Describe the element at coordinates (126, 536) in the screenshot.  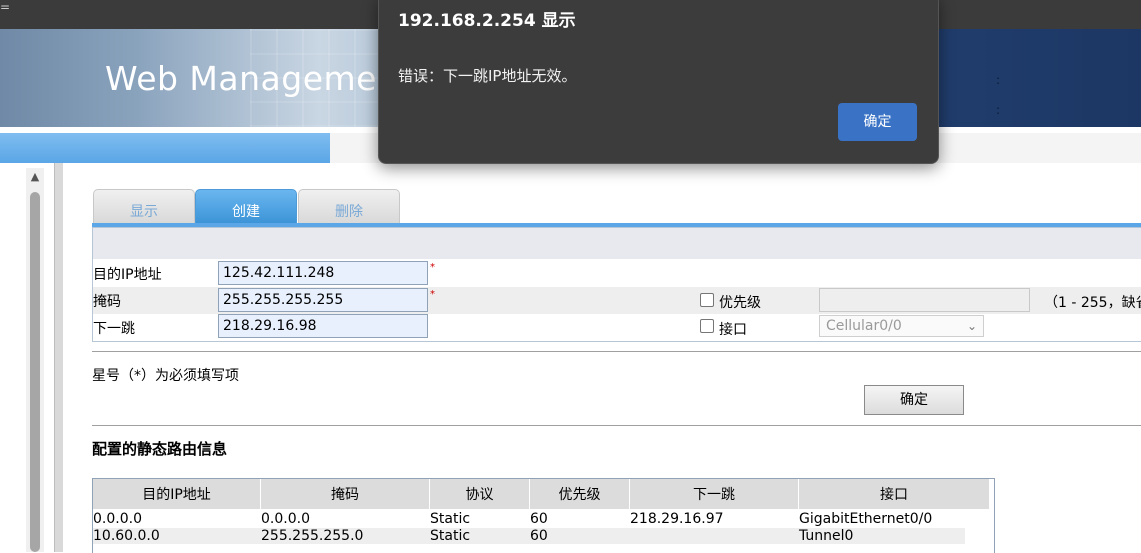
I see `table-cell: 10.60.0.0` at that location.